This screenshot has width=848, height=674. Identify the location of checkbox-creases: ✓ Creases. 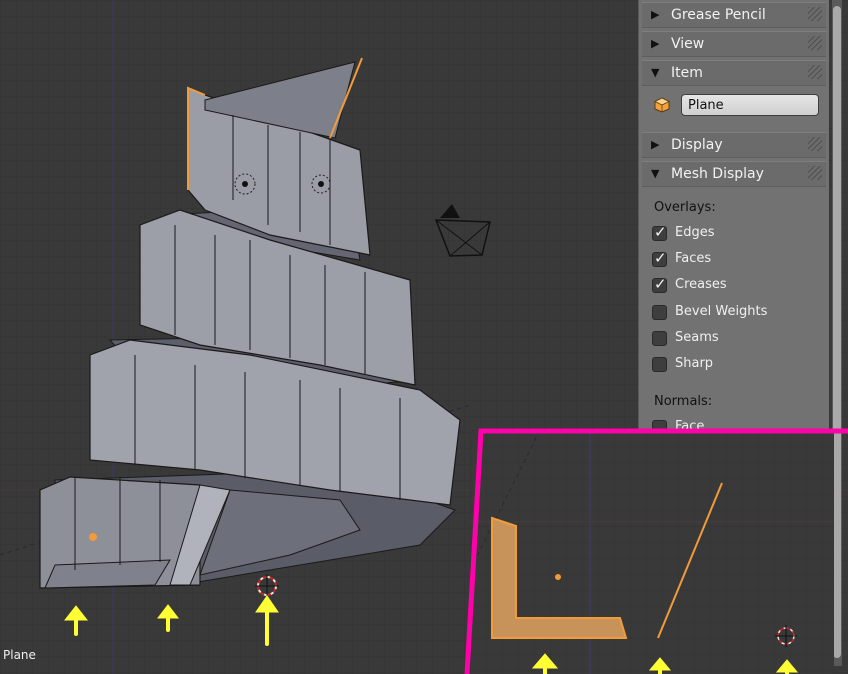
(737, 285).